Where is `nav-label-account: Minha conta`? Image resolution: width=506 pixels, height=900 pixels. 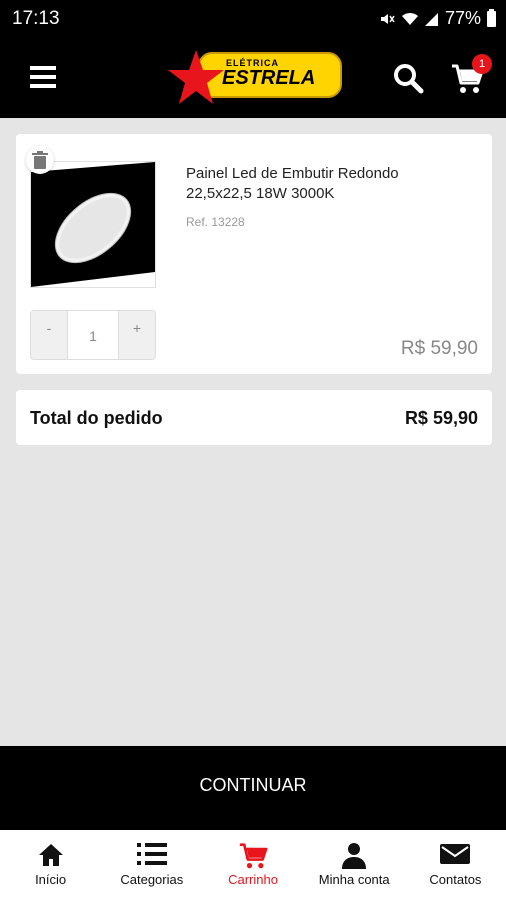
nav-label-account: Minha conta is located at coordinates (354, 879).